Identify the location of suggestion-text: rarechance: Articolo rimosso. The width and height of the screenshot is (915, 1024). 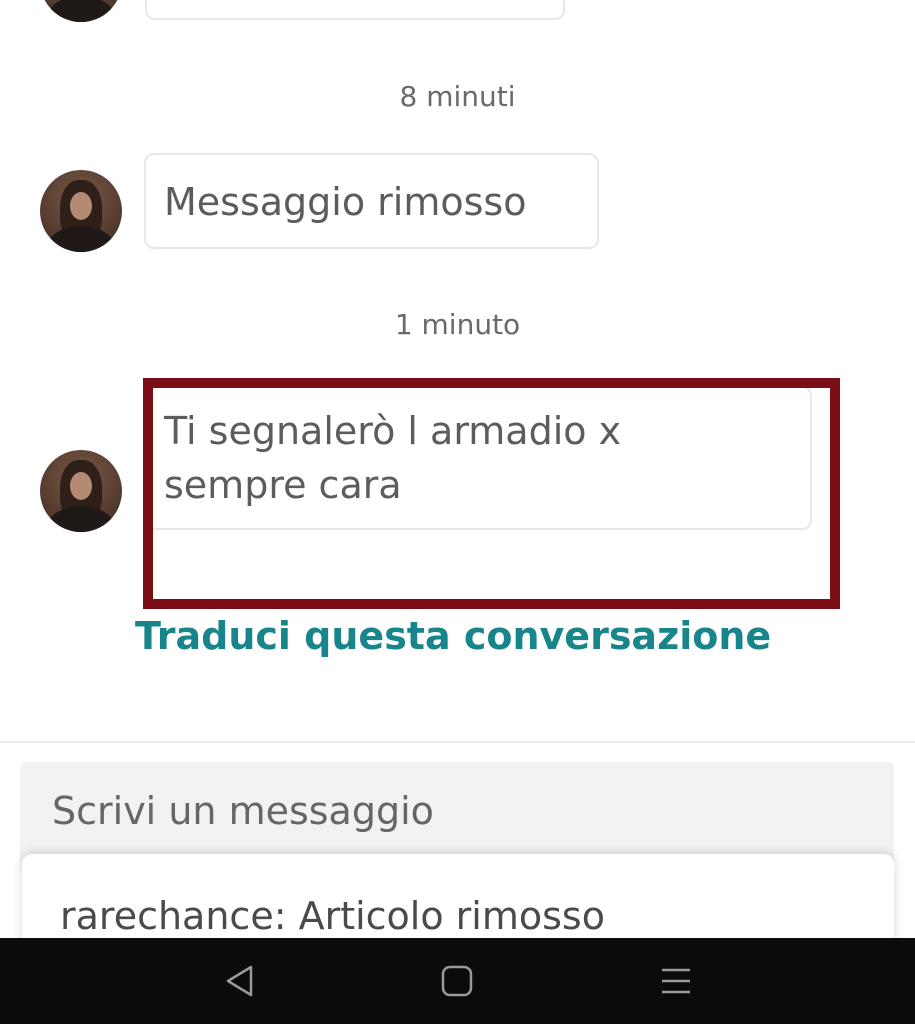
(332, 916).